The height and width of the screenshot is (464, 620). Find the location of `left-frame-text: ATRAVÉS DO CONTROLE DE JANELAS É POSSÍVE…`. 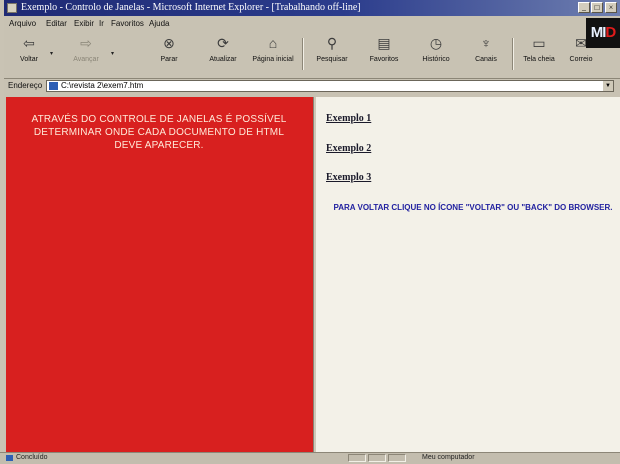

left-frame-text: ATRAVÉS DO CONTROLE DE JANELAS É POSSÍVE… is located at coordinates (159, 132).